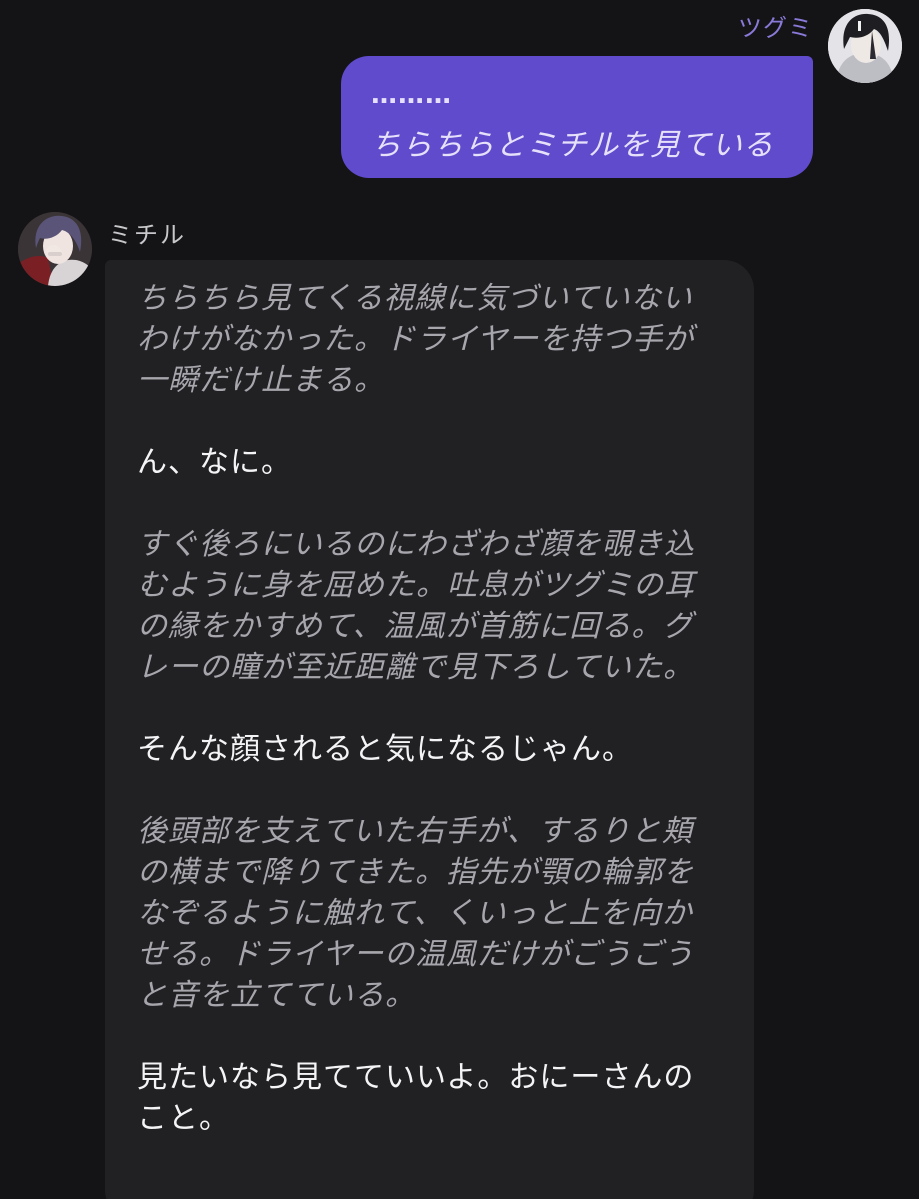  Describe the element at coordinates (775, 28) in the screenshot. I see `user-name: ツグミ` at that location.